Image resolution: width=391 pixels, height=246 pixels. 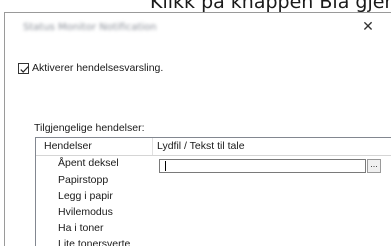 What do you see at coordinates (165, 166) in the screenshot?
I see `text-caret` at bounding box center [165, 166].